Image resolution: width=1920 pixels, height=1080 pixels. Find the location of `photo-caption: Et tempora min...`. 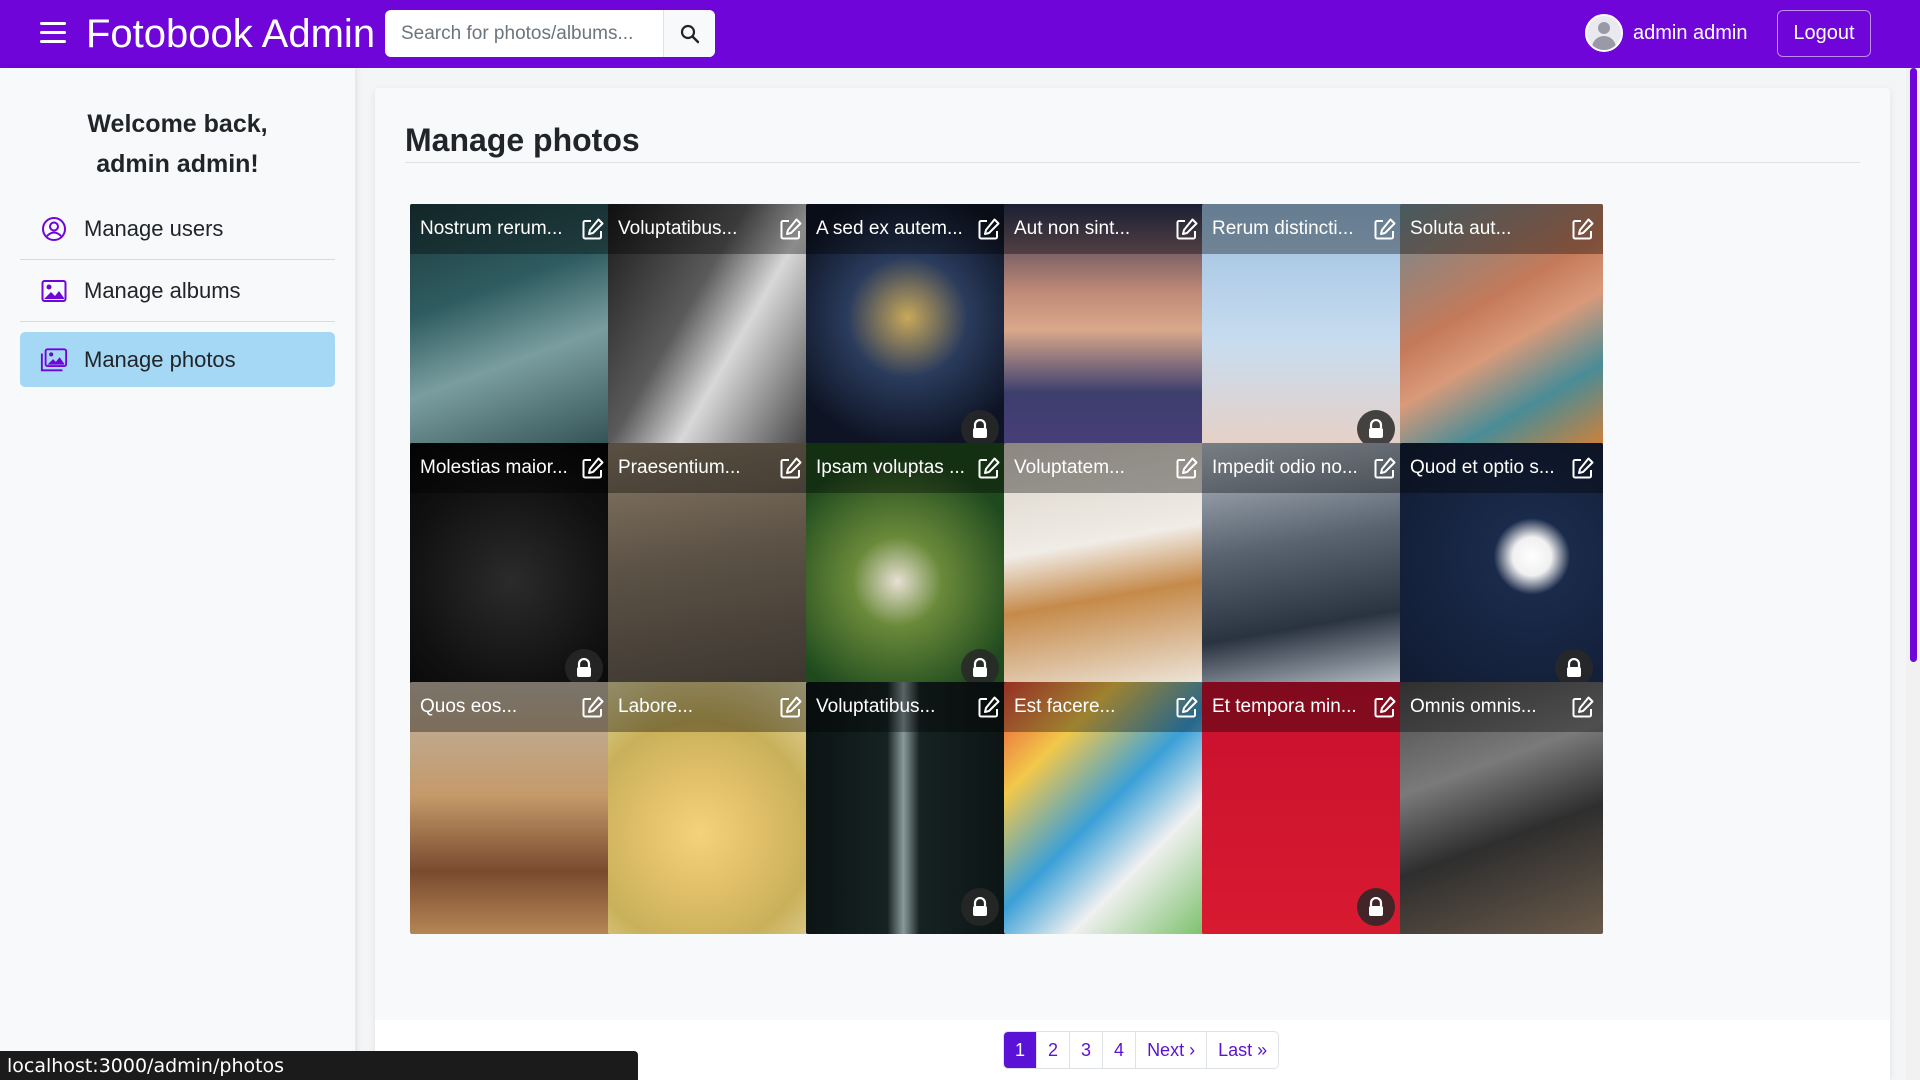

photo-caption: Et tempora min... is located at coordinates (1284, 706).